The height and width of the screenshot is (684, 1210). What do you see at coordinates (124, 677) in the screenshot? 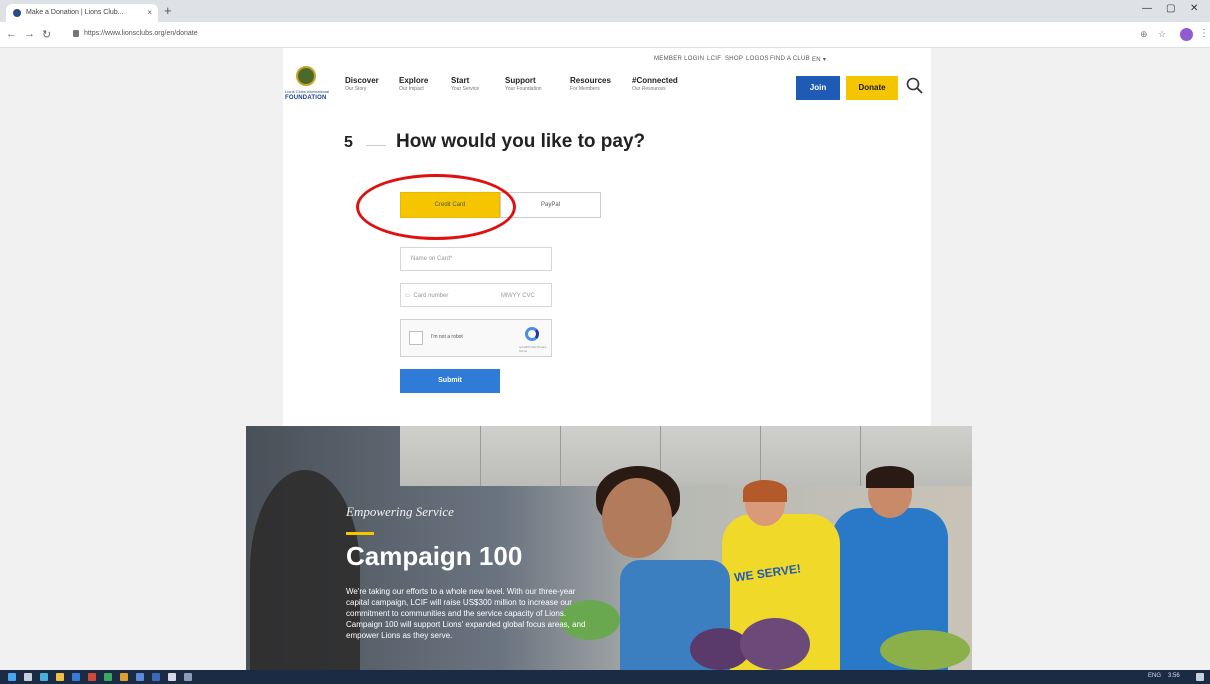
I see `chrome-icon` at bounding box center [124, 677].